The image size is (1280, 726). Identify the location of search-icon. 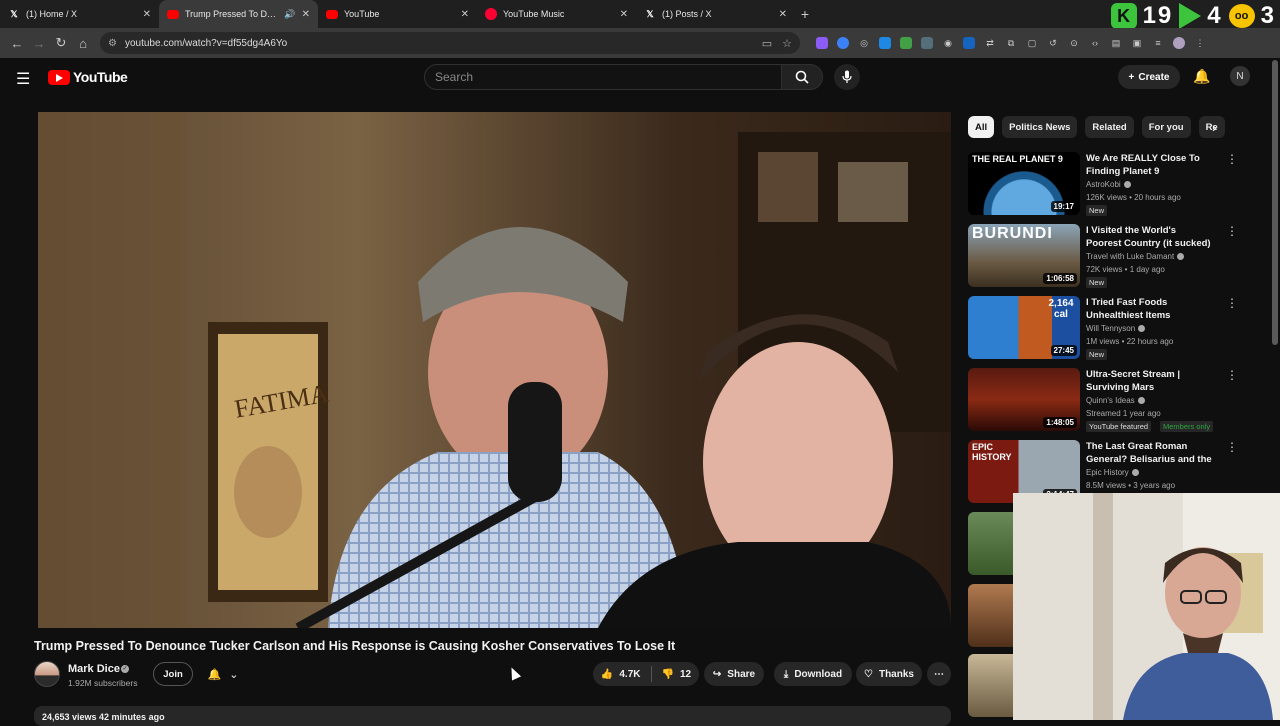
(802, 77).